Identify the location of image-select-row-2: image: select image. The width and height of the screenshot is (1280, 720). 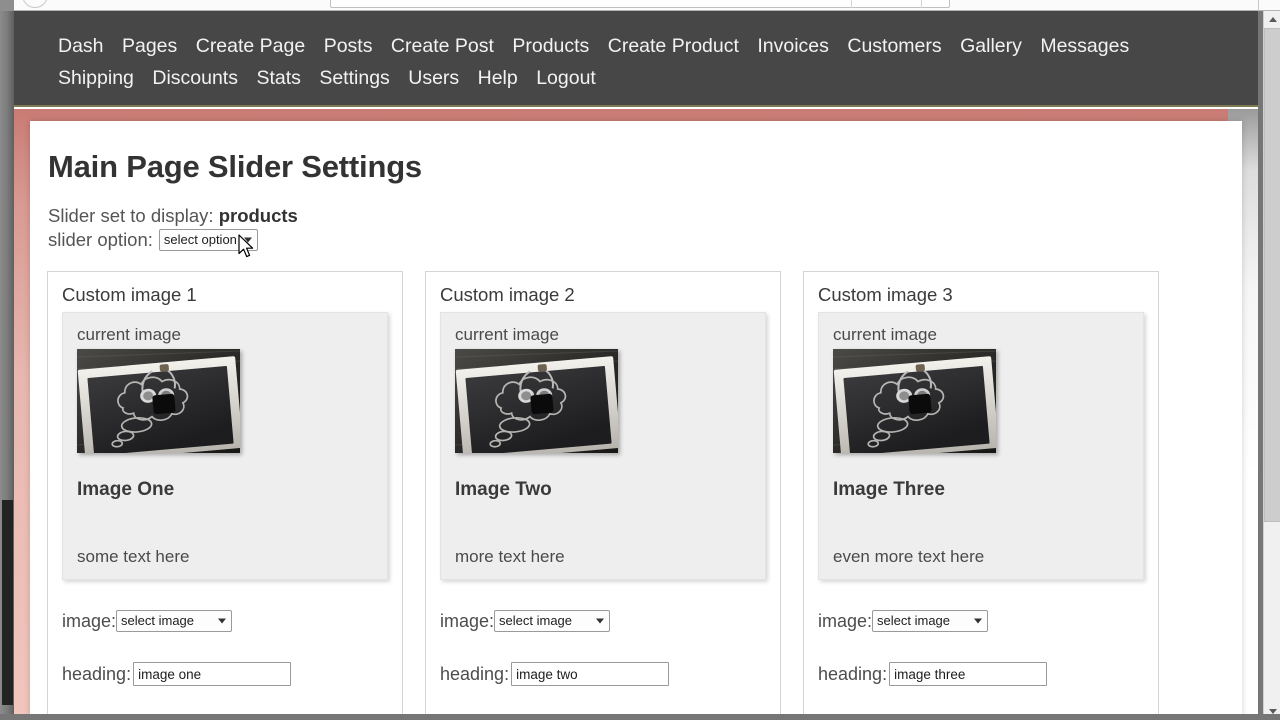
(603, 621).